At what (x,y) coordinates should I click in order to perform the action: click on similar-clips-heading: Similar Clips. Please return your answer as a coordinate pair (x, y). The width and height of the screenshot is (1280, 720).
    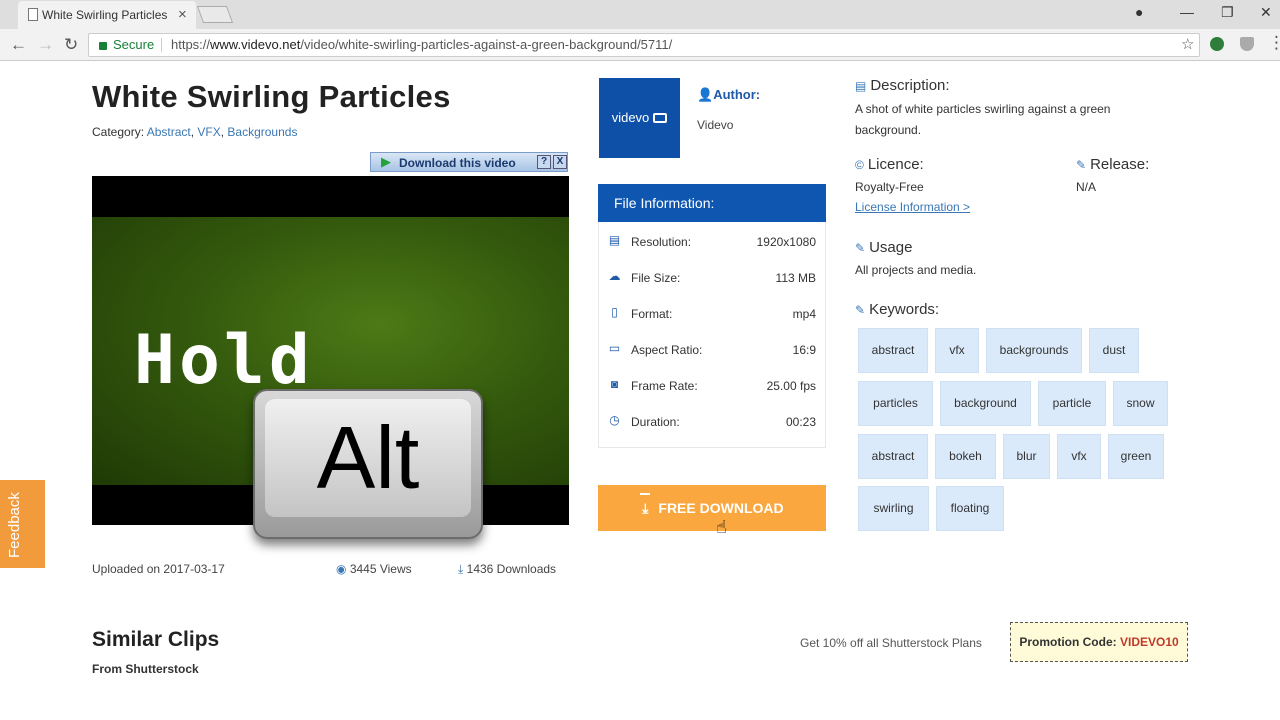
    Looking at the image, I should click on (156, 639).